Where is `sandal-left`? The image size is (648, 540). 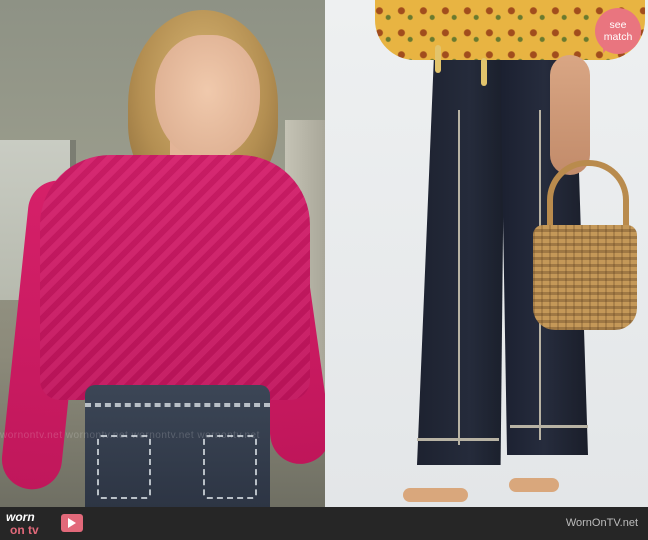
sandal-left is located at coordinates (435, 495).